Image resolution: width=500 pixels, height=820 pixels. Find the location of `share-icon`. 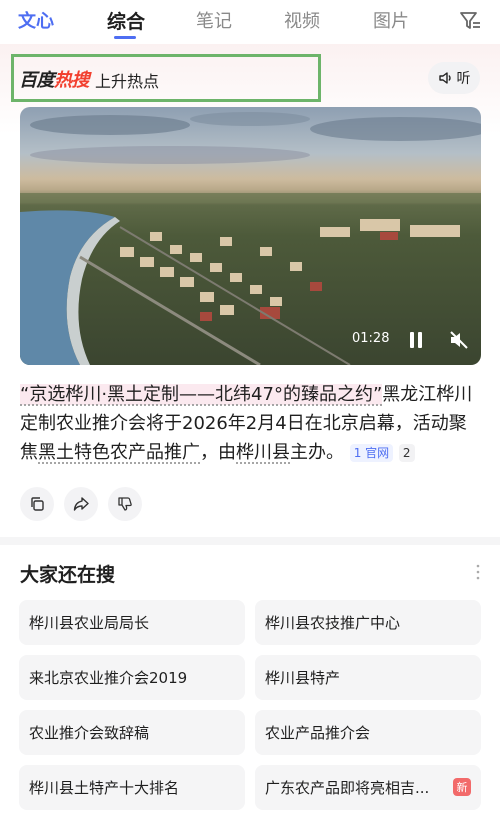

share-icon is located at coordinates (81, 504).